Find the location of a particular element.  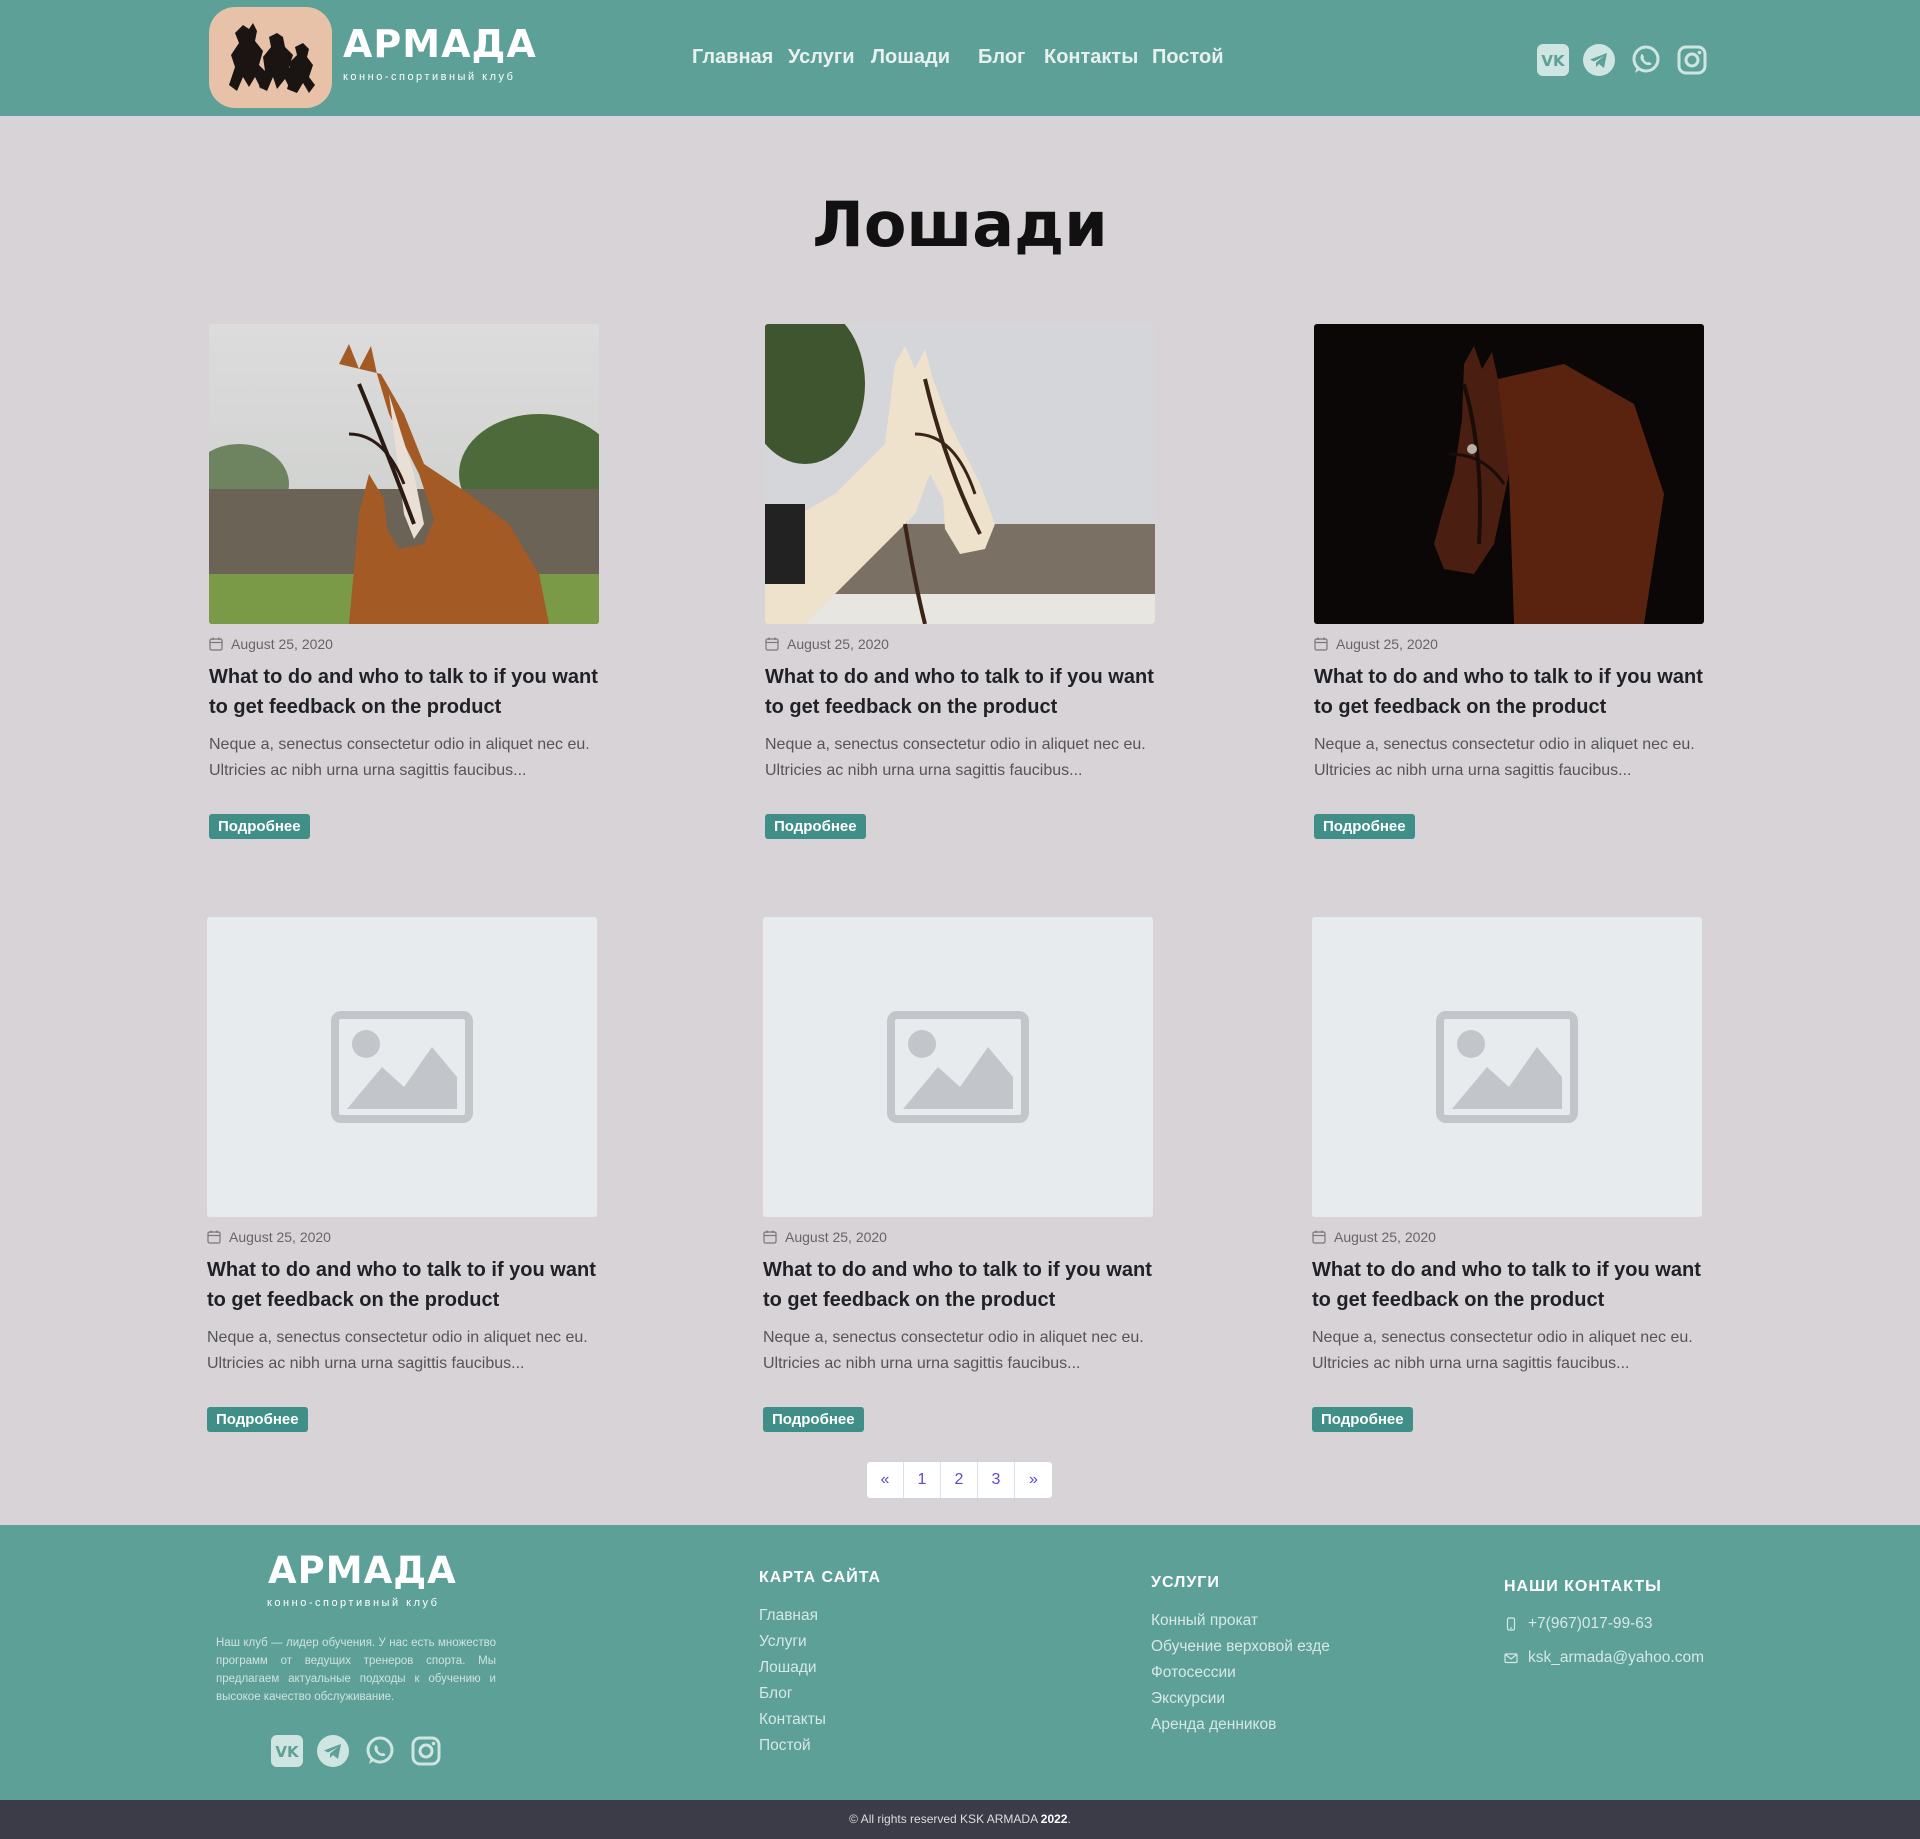

nav-item-home: Главная is located at coordinates (732, 57).